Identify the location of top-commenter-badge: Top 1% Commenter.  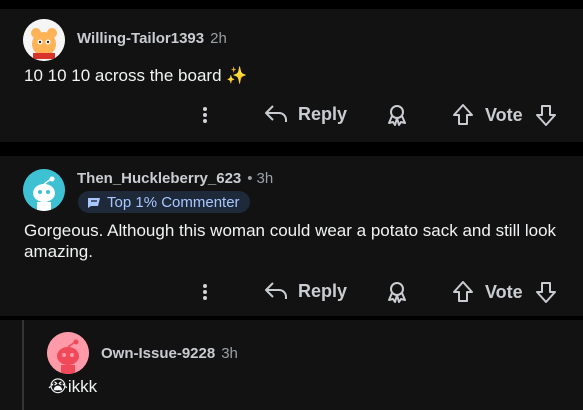
(164, 202).